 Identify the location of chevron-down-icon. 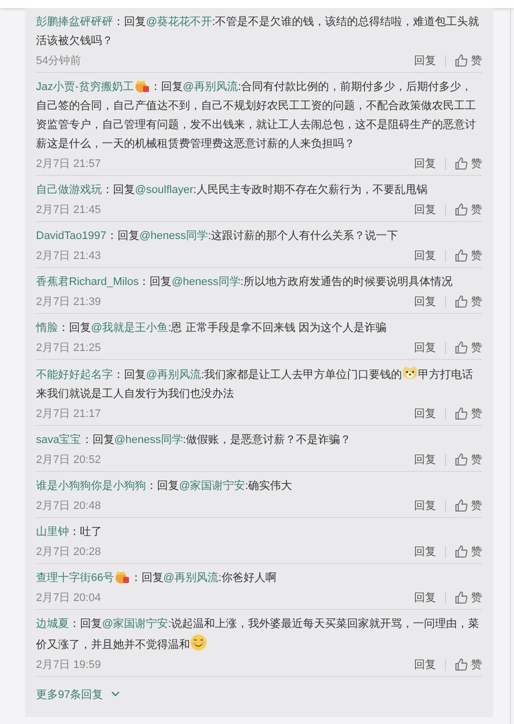
(115, 694).